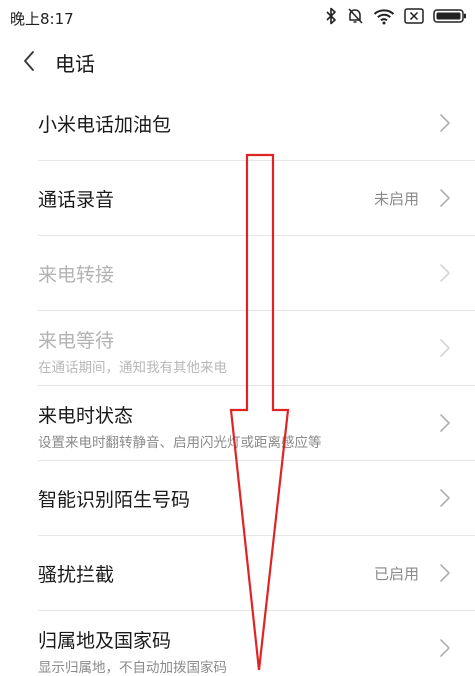  I want to click on title-bar: 电话, so click(237, 61).